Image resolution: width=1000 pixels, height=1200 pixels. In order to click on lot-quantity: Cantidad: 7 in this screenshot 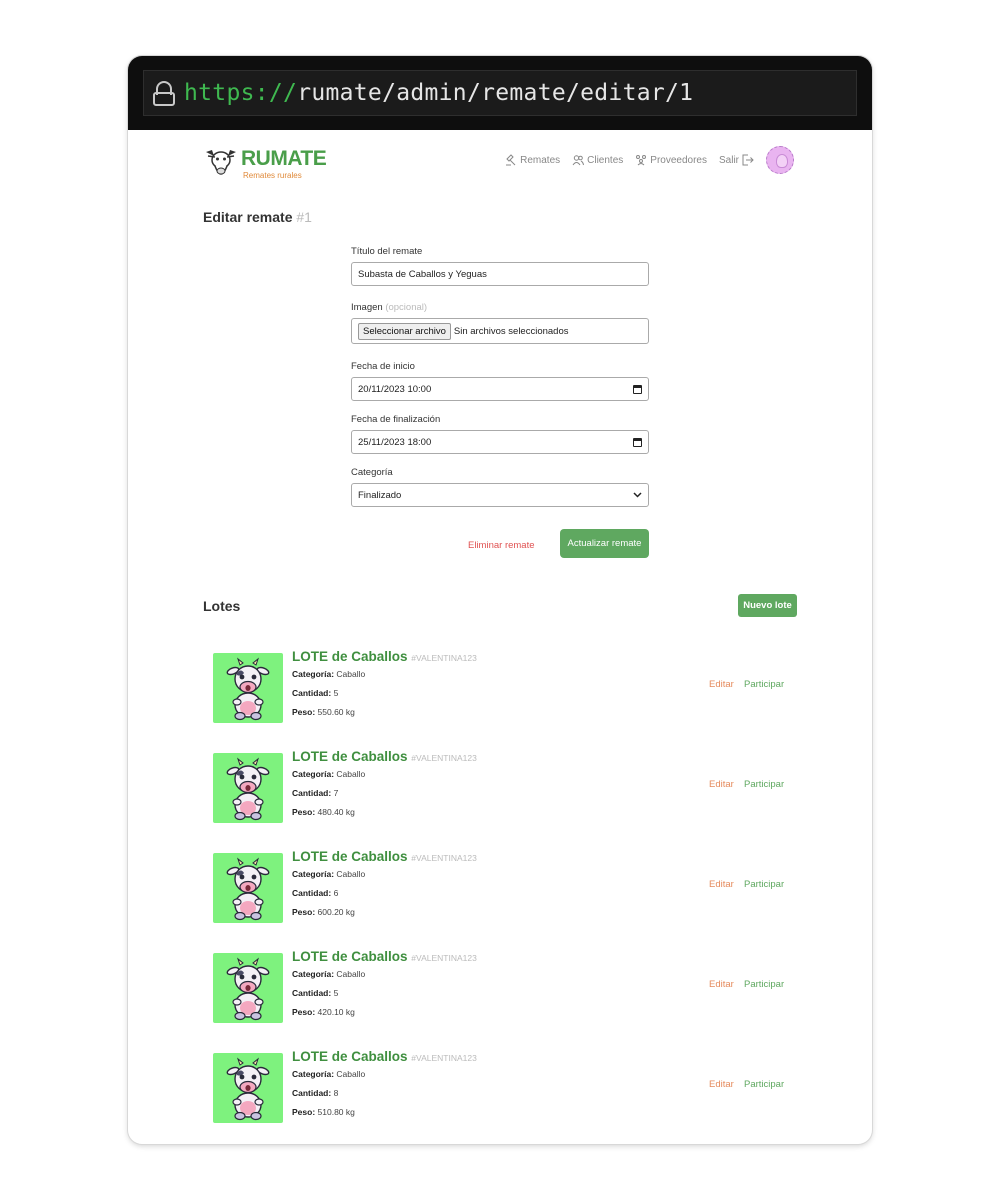, I will do `click(315, 793)`.